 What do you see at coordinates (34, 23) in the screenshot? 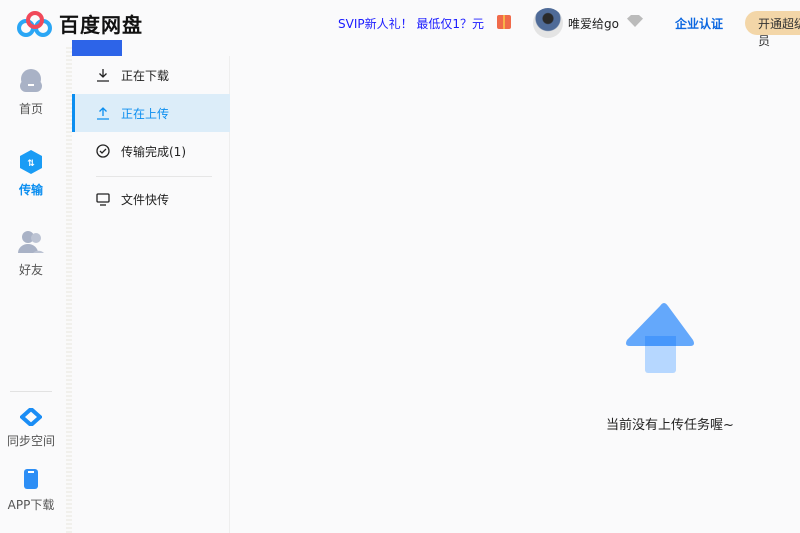
I see `baidu-cloud-logo-icon` at bounding box center [34, 23].